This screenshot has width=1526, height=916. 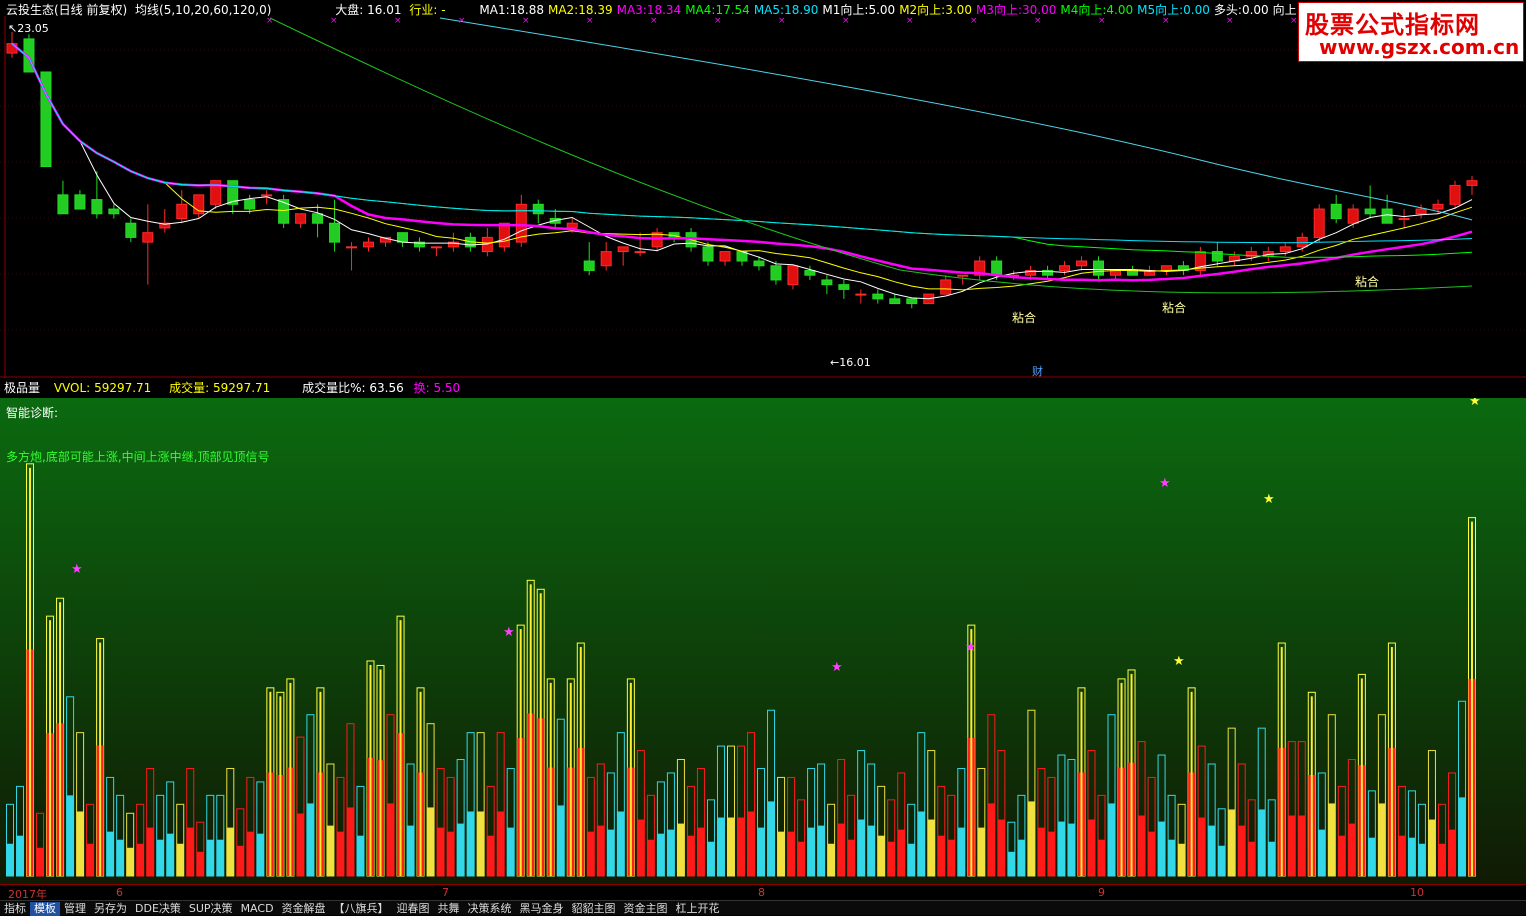 What do you see at coordinates (958, 10) in the screenshot?
I see `ma-item-value: 3.00` at bounding box center [958, 10].